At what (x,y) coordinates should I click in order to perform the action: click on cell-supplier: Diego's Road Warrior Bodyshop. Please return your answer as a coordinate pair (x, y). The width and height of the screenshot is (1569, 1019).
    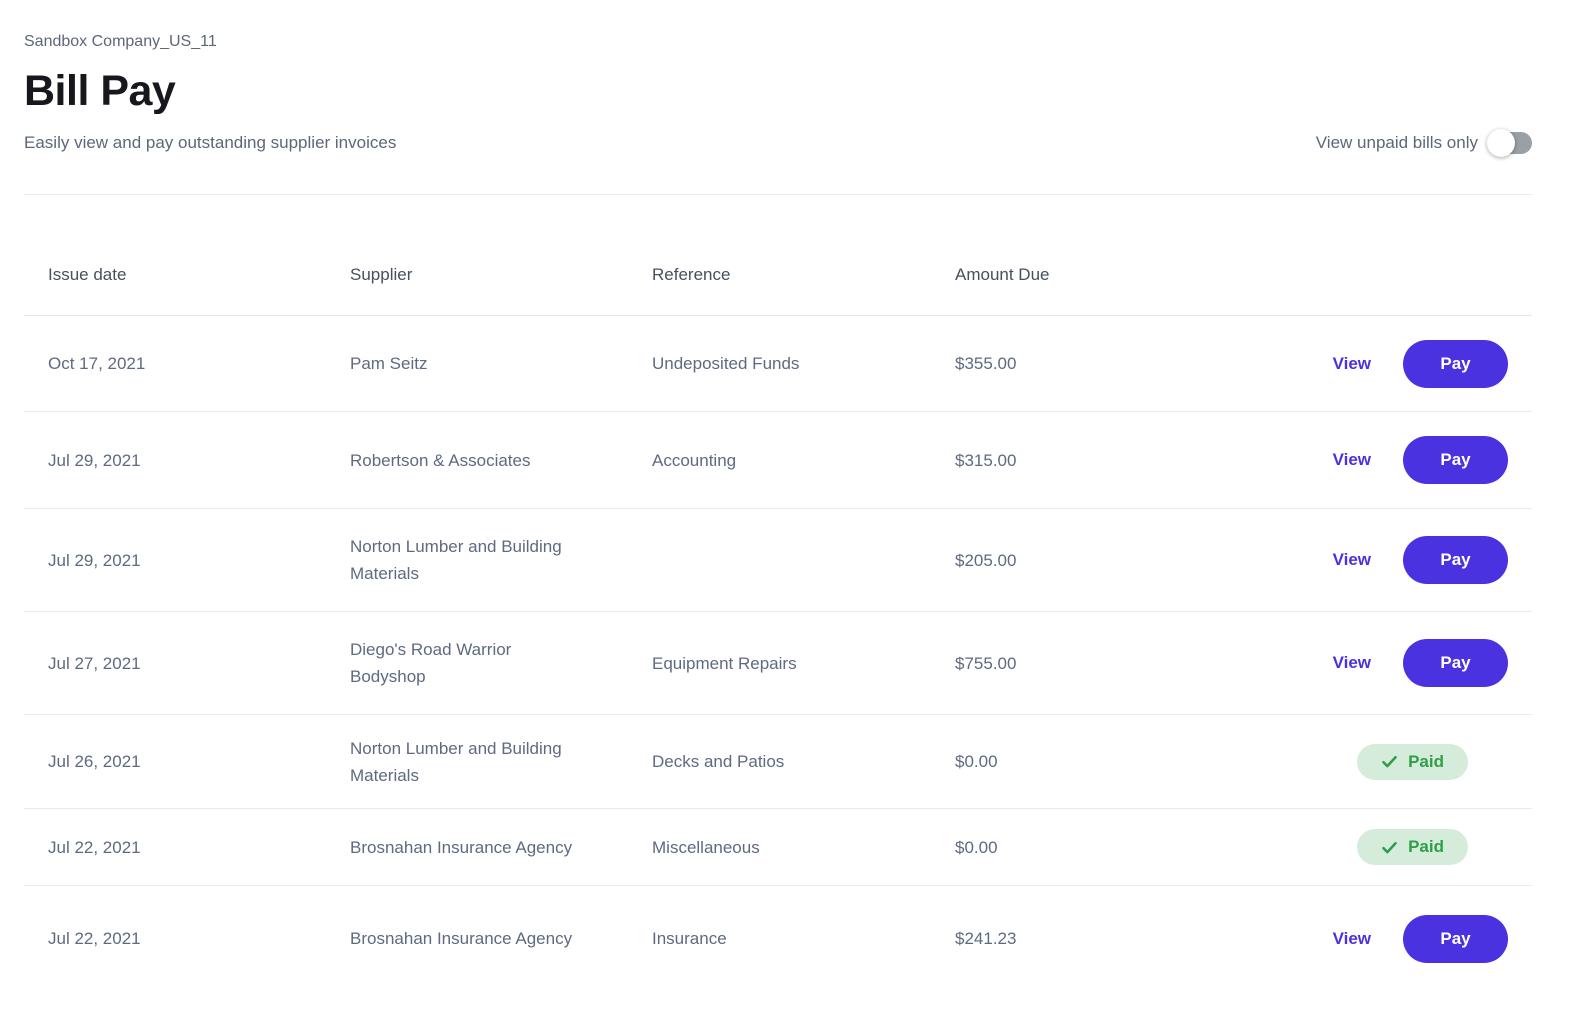
    Looking at the image, I should click on (431, 663).